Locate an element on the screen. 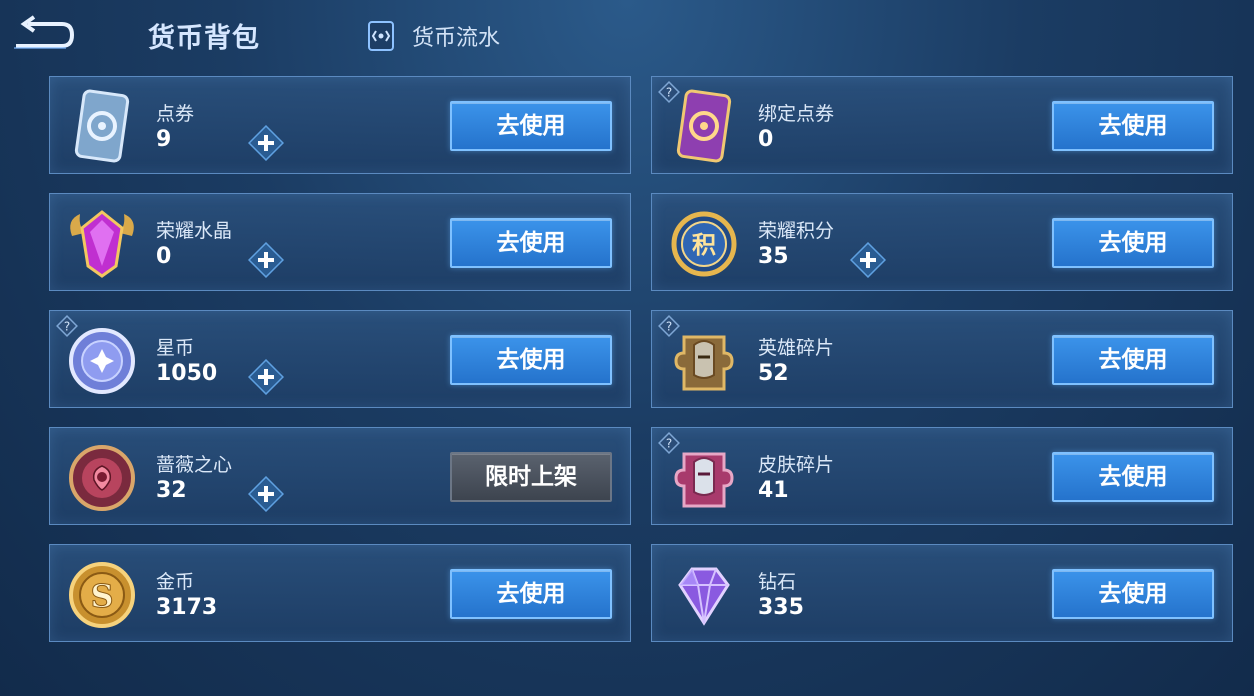  currency-amount: 335 is located at coordinates (781, 607).